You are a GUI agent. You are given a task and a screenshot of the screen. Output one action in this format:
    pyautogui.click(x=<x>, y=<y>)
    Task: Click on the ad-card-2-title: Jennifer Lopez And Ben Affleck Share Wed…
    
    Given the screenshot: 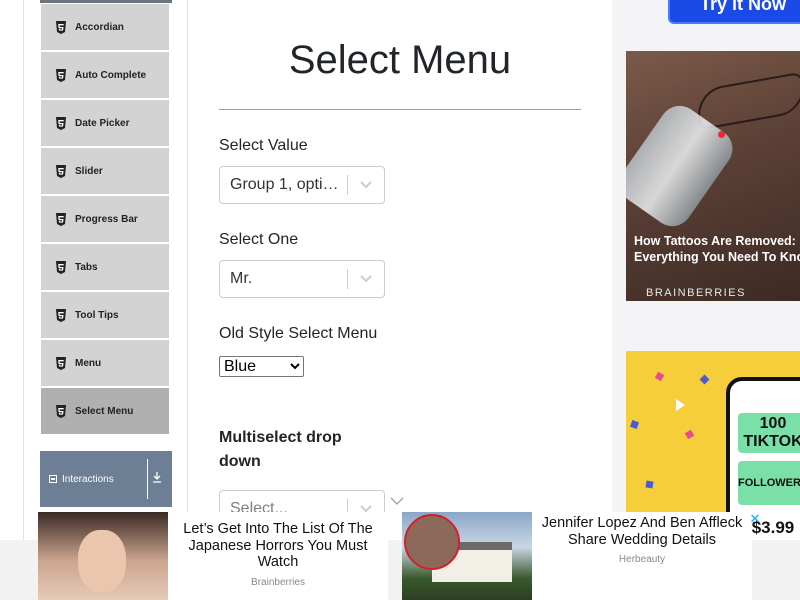 What is the action you would take?
    pyautogui.click(x=642, y=531)
    